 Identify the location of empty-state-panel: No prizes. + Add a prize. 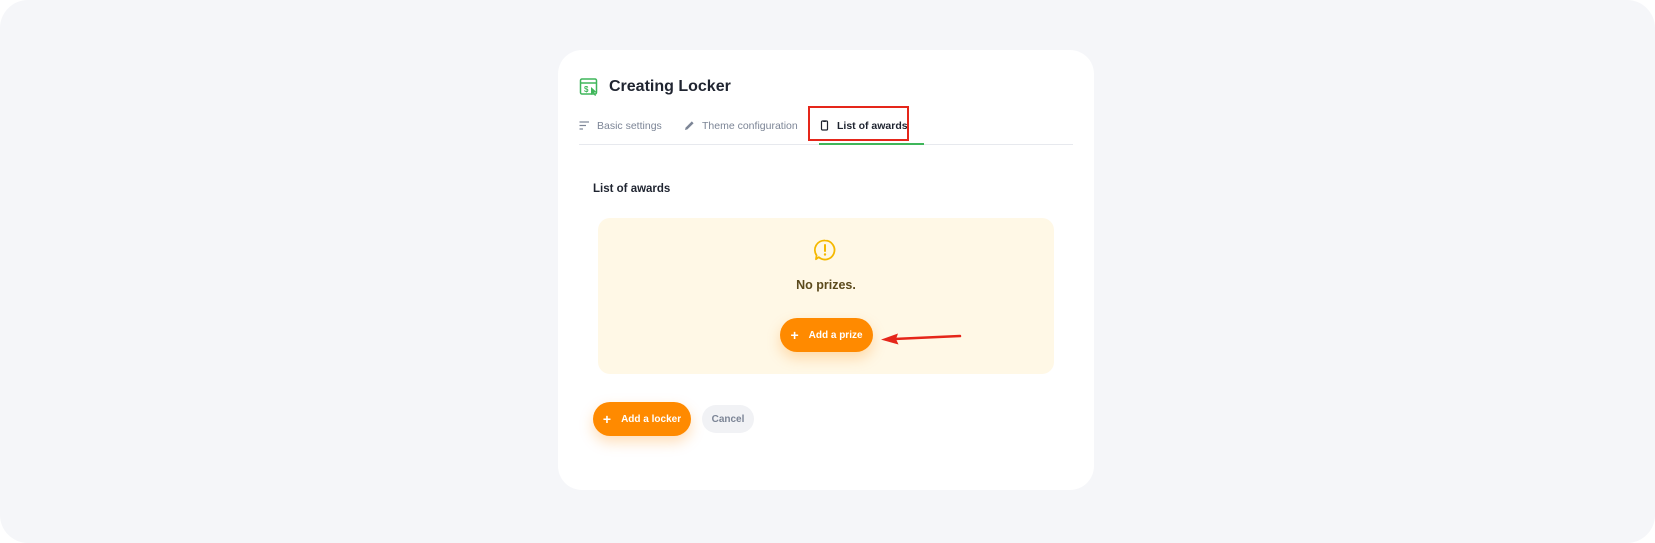
(826, 296).